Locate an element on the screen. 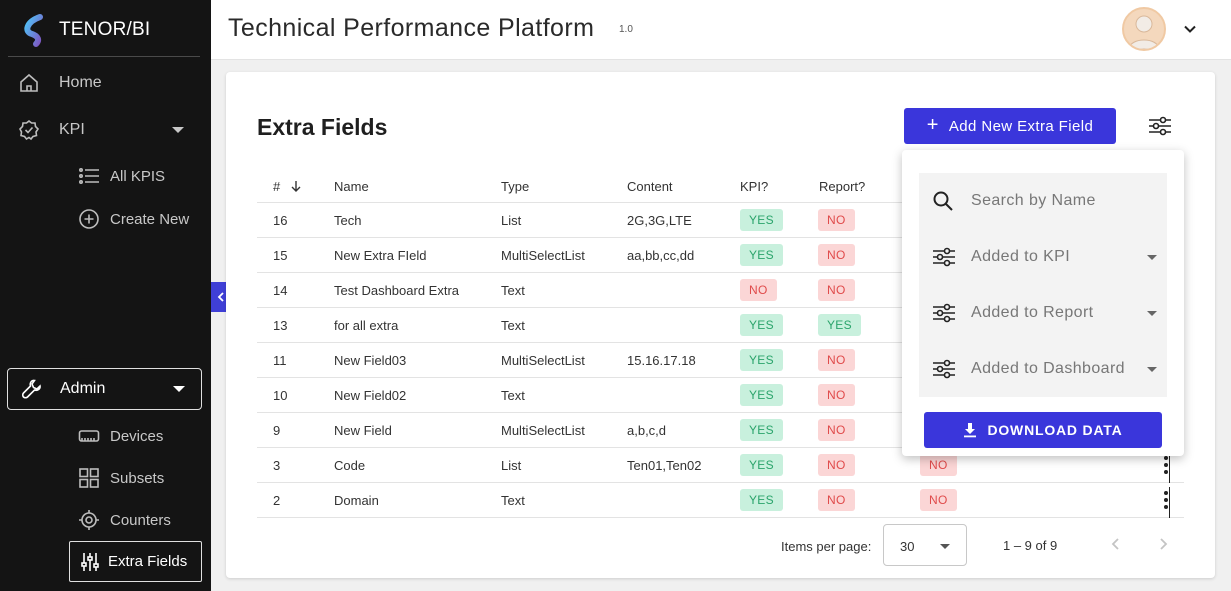 Image resolution: width=1231 pixels, height=591 pixels. filter-toggle-button is located at coordinates (1160, 128).